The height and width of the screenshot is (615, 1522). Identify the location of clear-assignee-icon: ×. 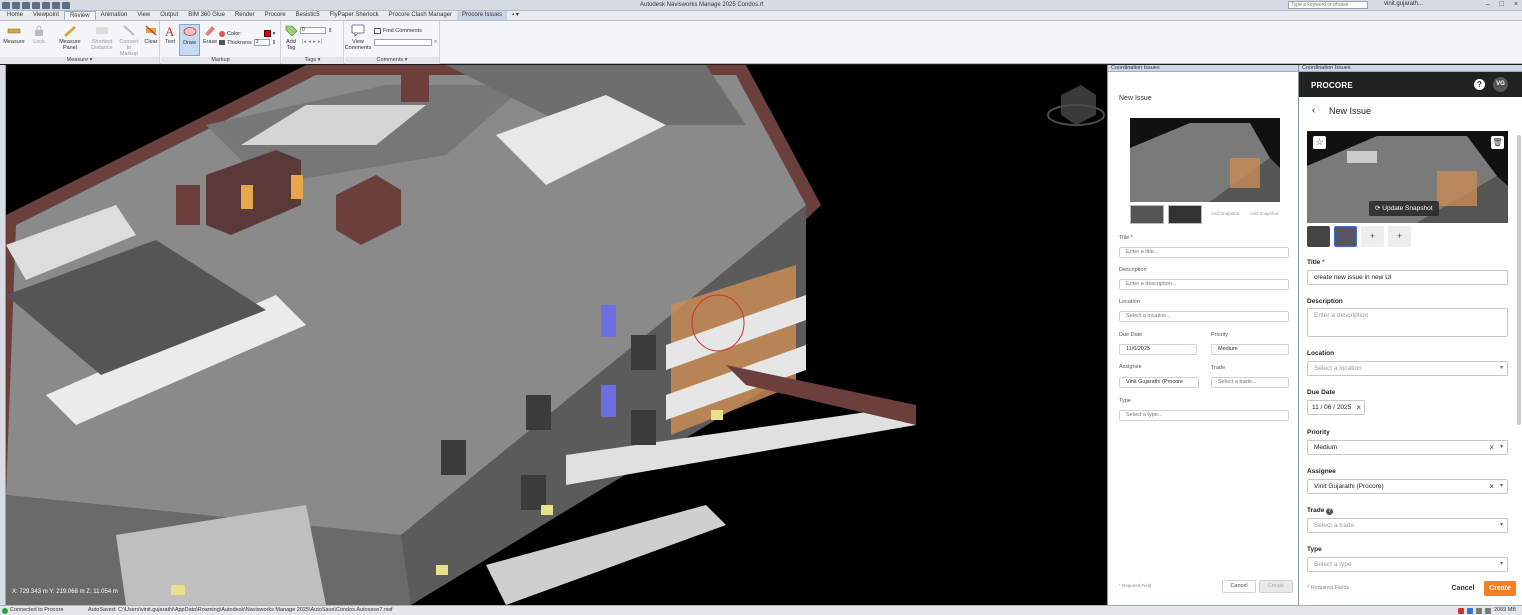
(1491, 486).